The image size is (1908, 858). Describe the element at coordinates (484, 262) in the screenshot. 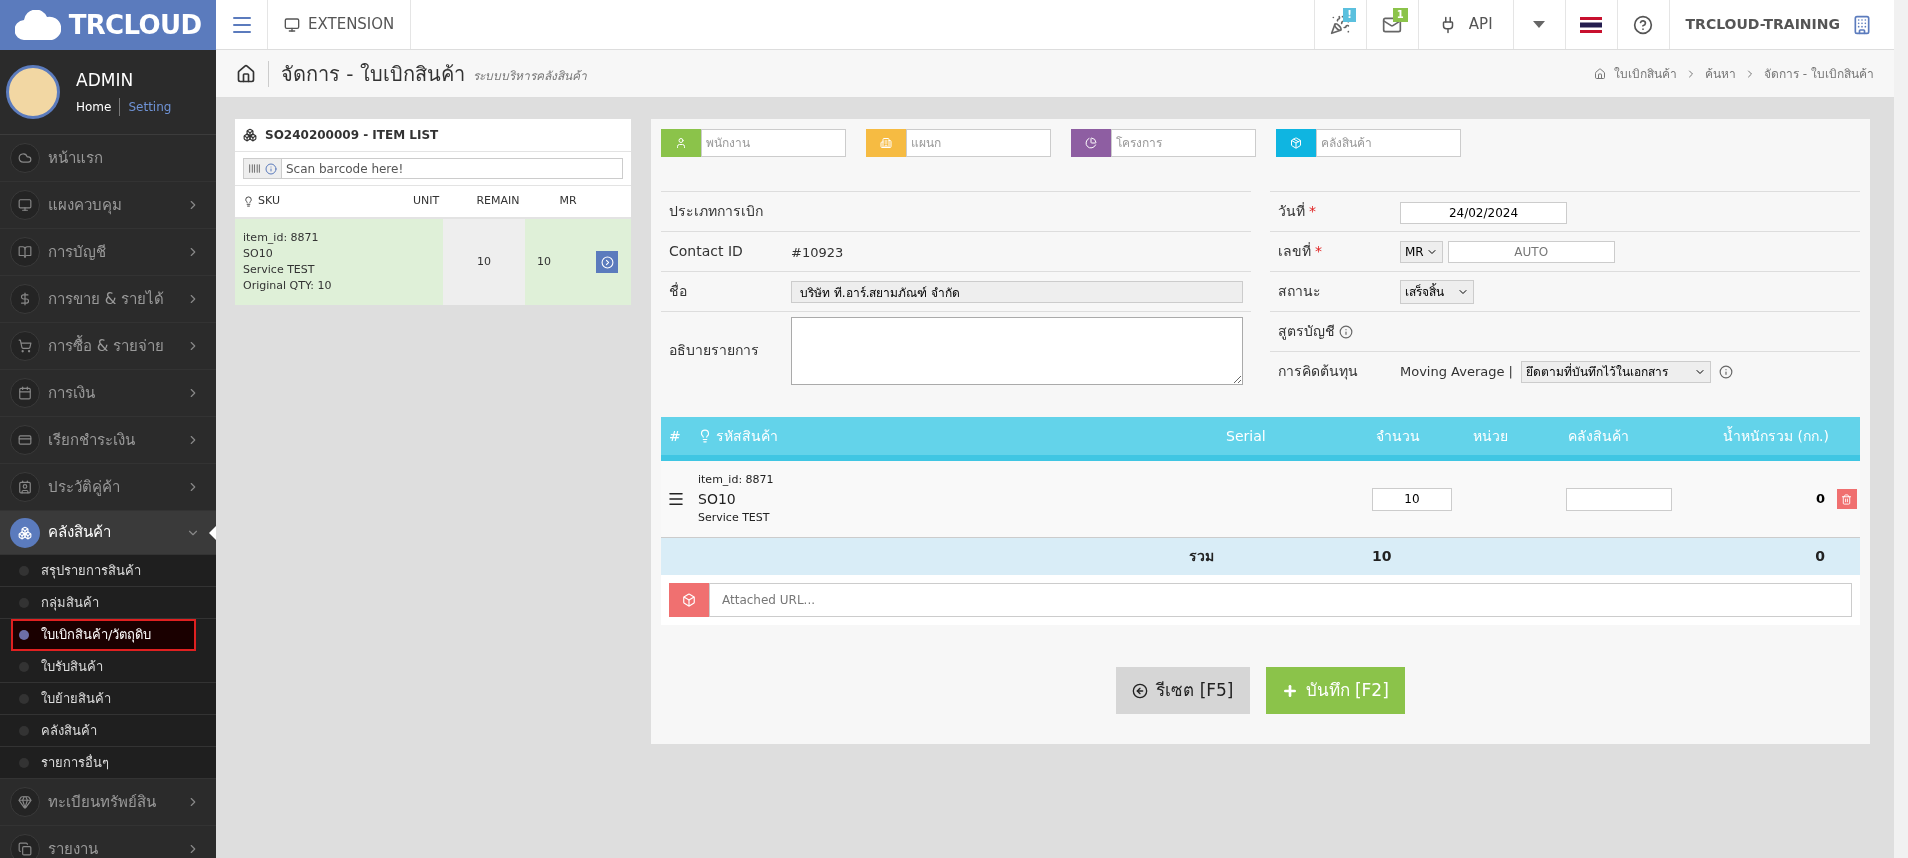

I see `remain-cell: 10` at that location.